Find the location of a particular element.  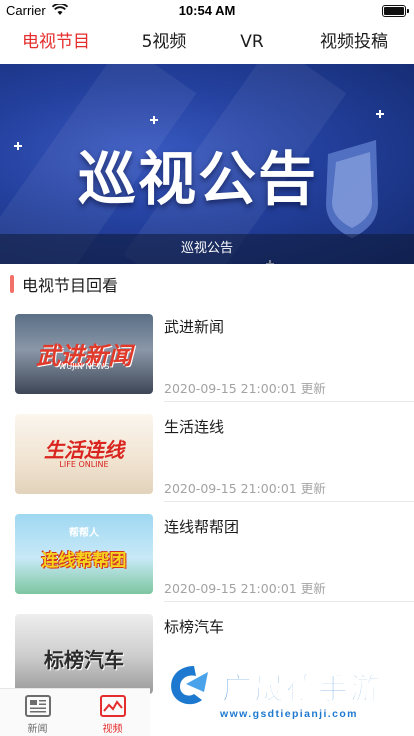

nav-item-news: 新闻 is located at coordinates (37, 712).